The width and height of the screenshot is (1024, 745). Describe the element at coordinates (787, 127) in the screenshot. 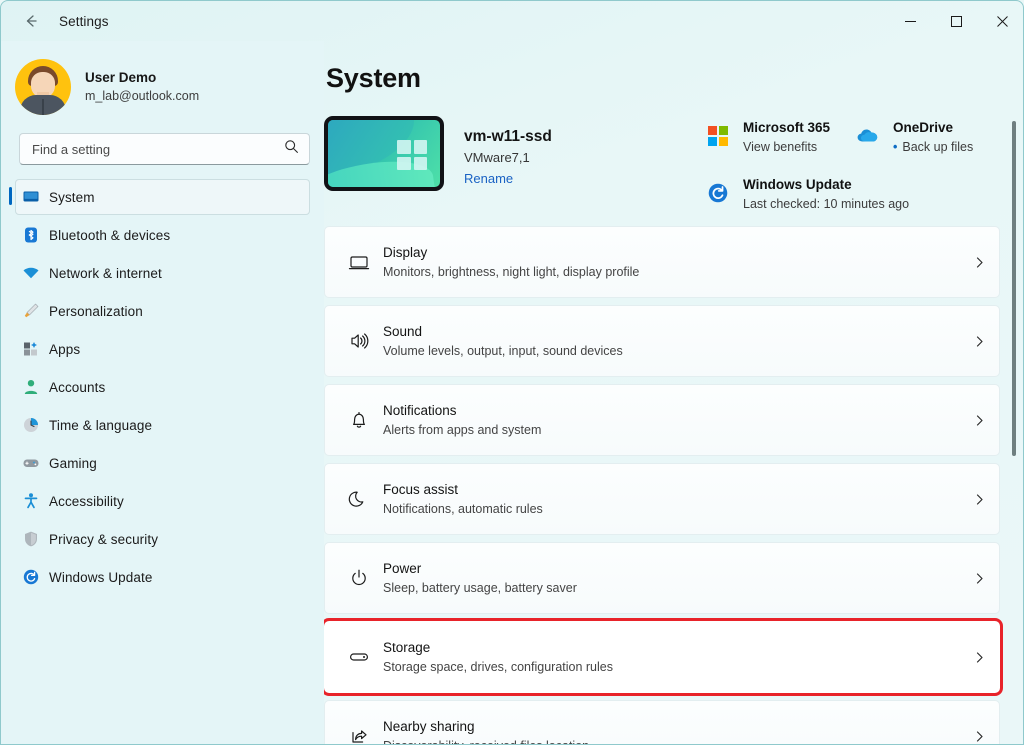

I see `quick-link-title: Microsoft 365` at that location.